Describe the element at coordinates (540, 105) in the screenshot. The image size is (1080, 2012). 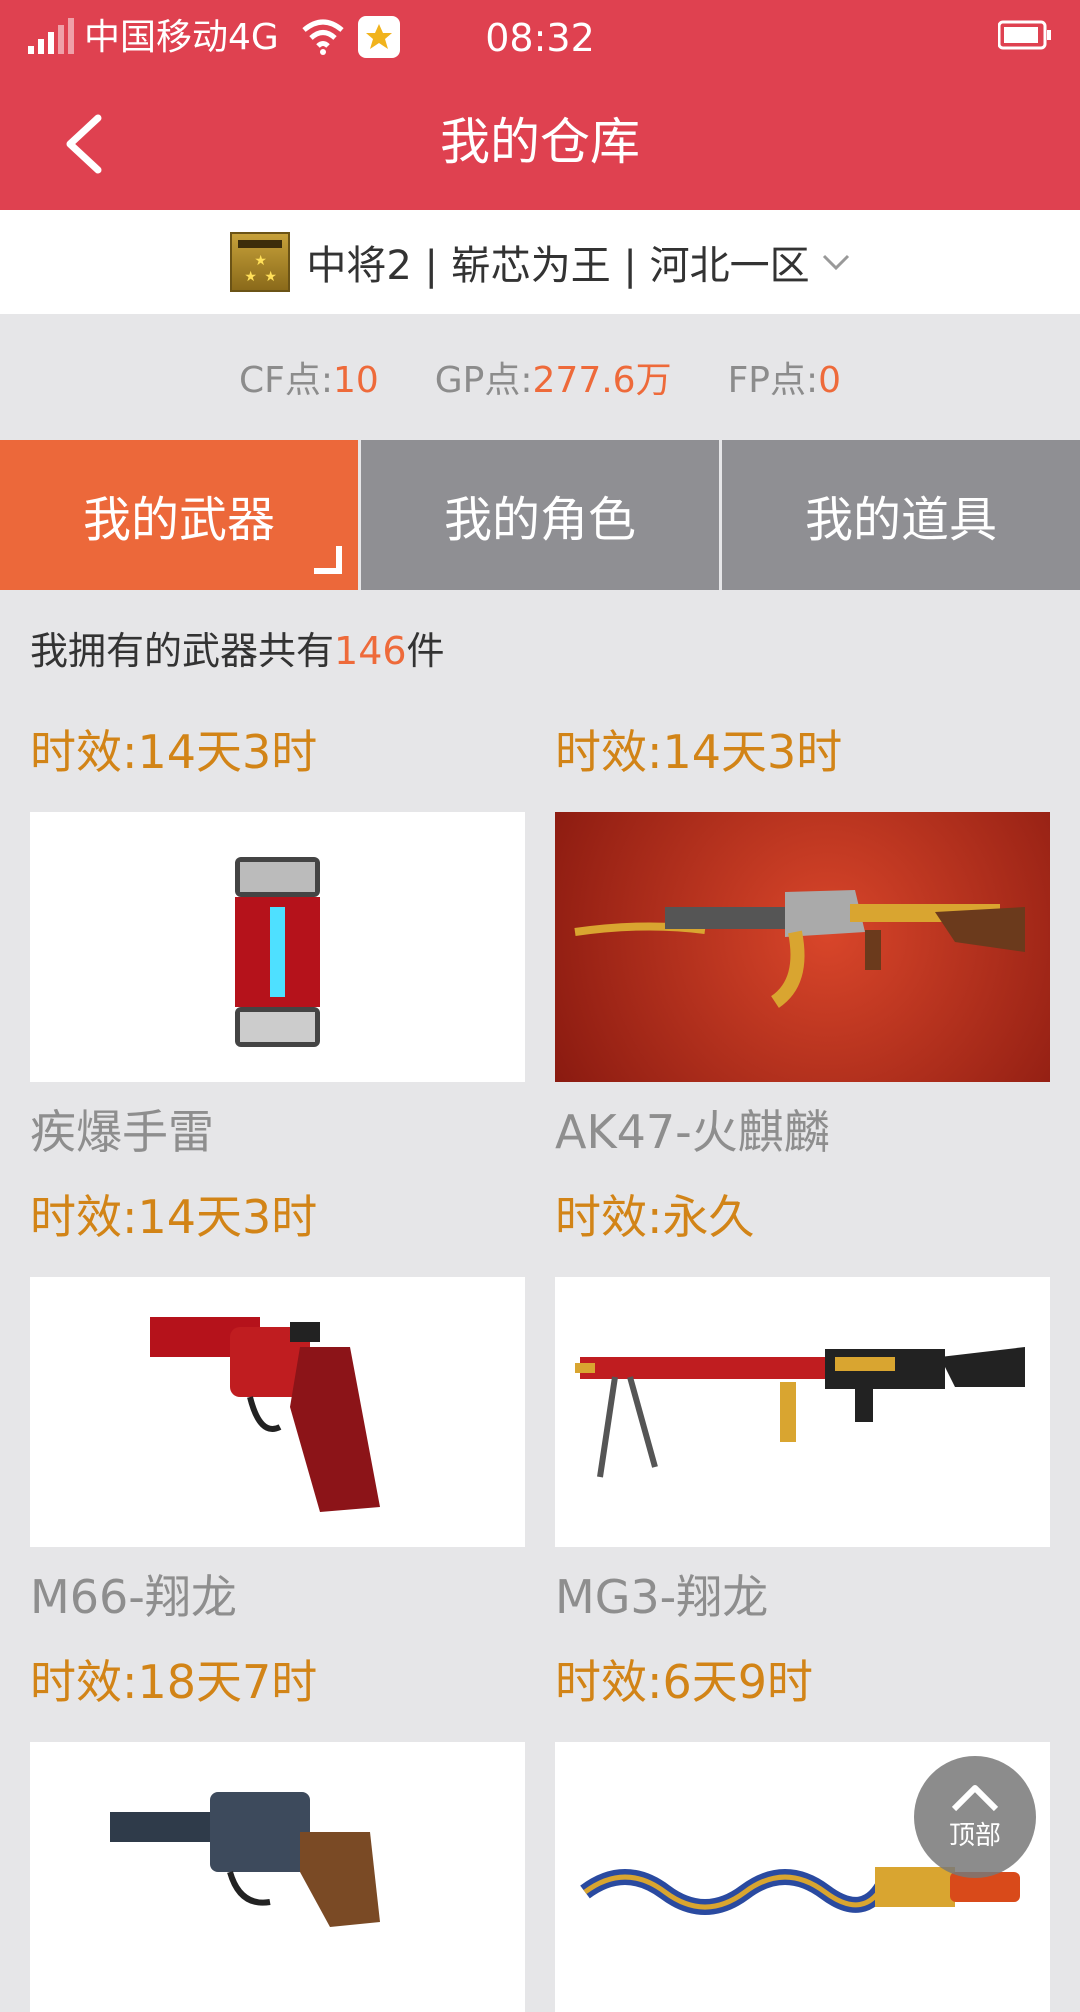
I see `header: 中国移动4G 08:32 我的仓库` at that location.